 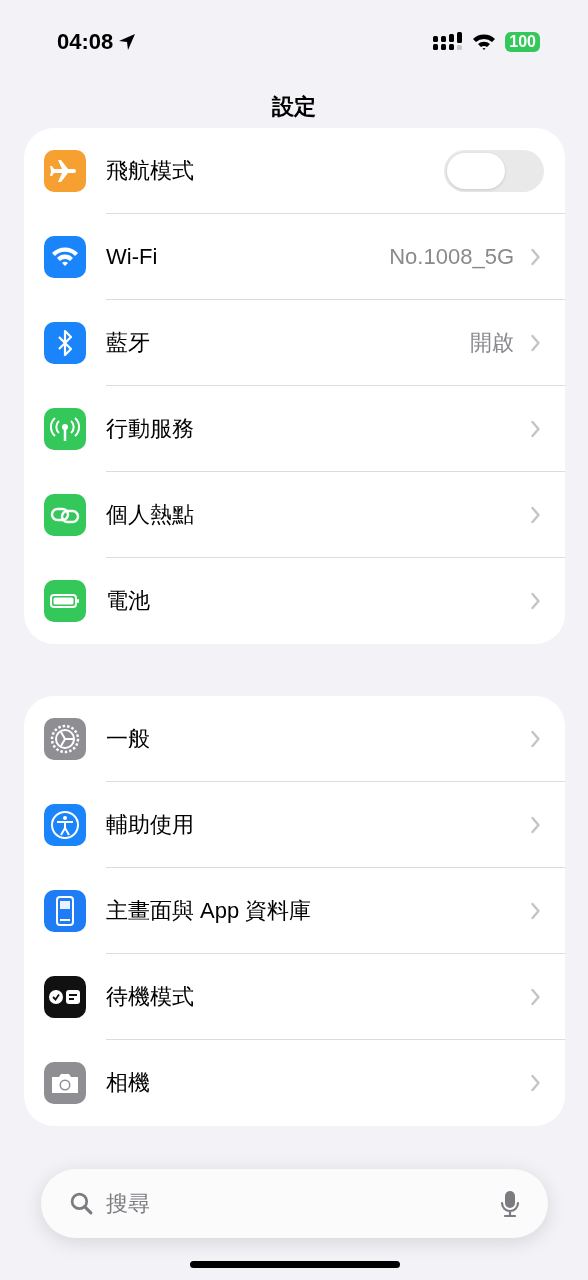 I want to click on search-bar: 搜尋, so click(x=294, y=1203).